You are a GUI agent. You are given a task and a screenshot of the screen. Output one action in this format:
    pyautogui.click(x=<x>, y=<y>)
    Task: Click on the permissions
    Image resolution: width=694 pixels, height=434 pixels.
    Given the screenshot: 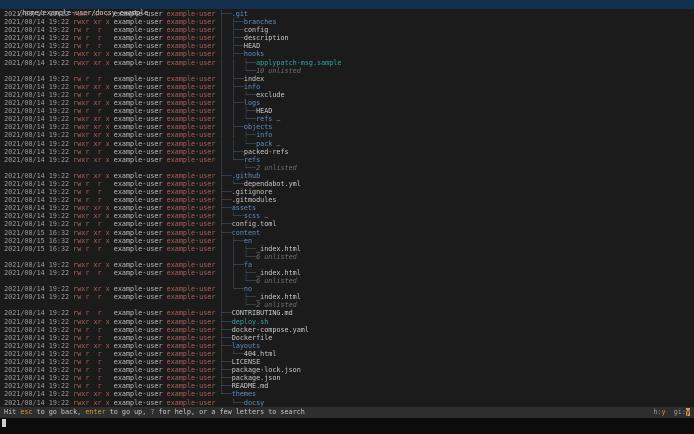 What is the action you would take?
    pyautogui.click(x=93, y=168)
    